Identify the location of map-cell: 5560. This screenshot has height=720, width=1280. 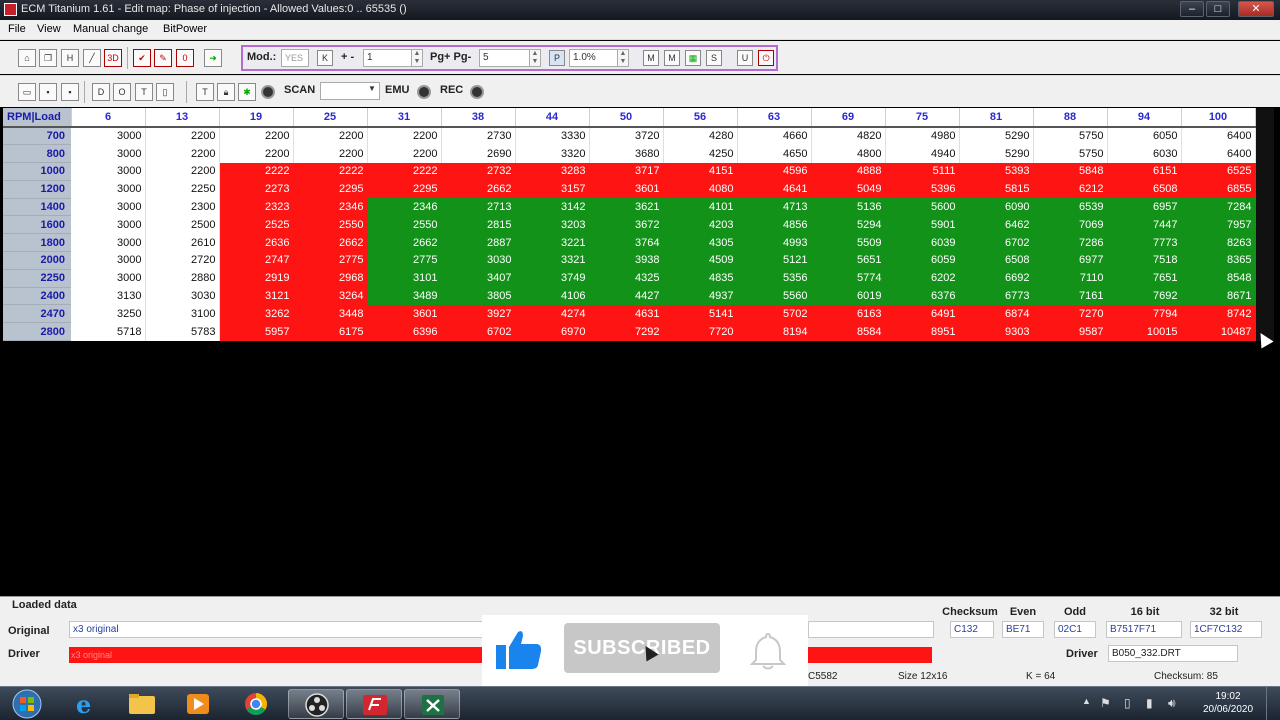
(774, 296).